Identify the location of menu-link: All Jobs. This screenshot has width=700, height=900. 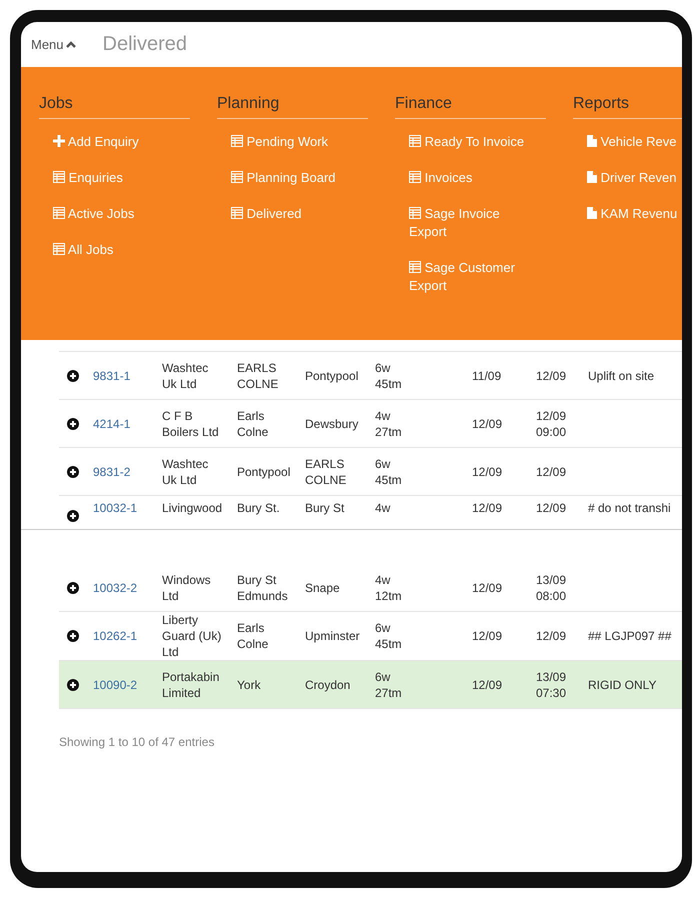
(115, 250).